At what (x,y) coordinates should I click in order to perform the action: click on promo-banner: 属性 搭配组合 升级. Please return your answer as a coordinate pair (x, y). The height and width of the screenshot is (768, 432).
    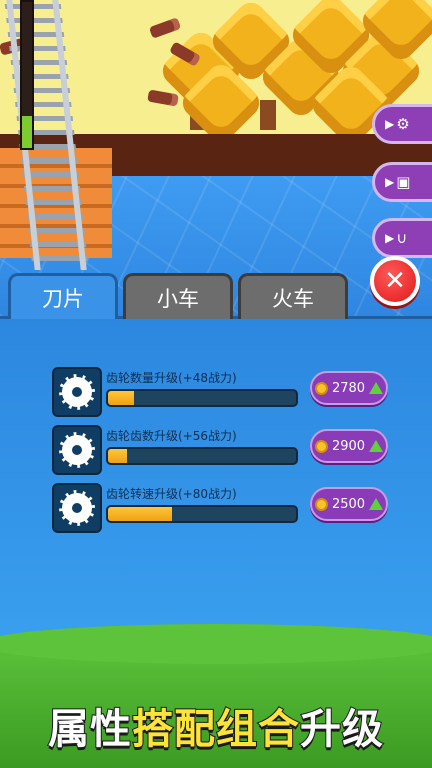
    Looking at the image, I should click on (216, 725).